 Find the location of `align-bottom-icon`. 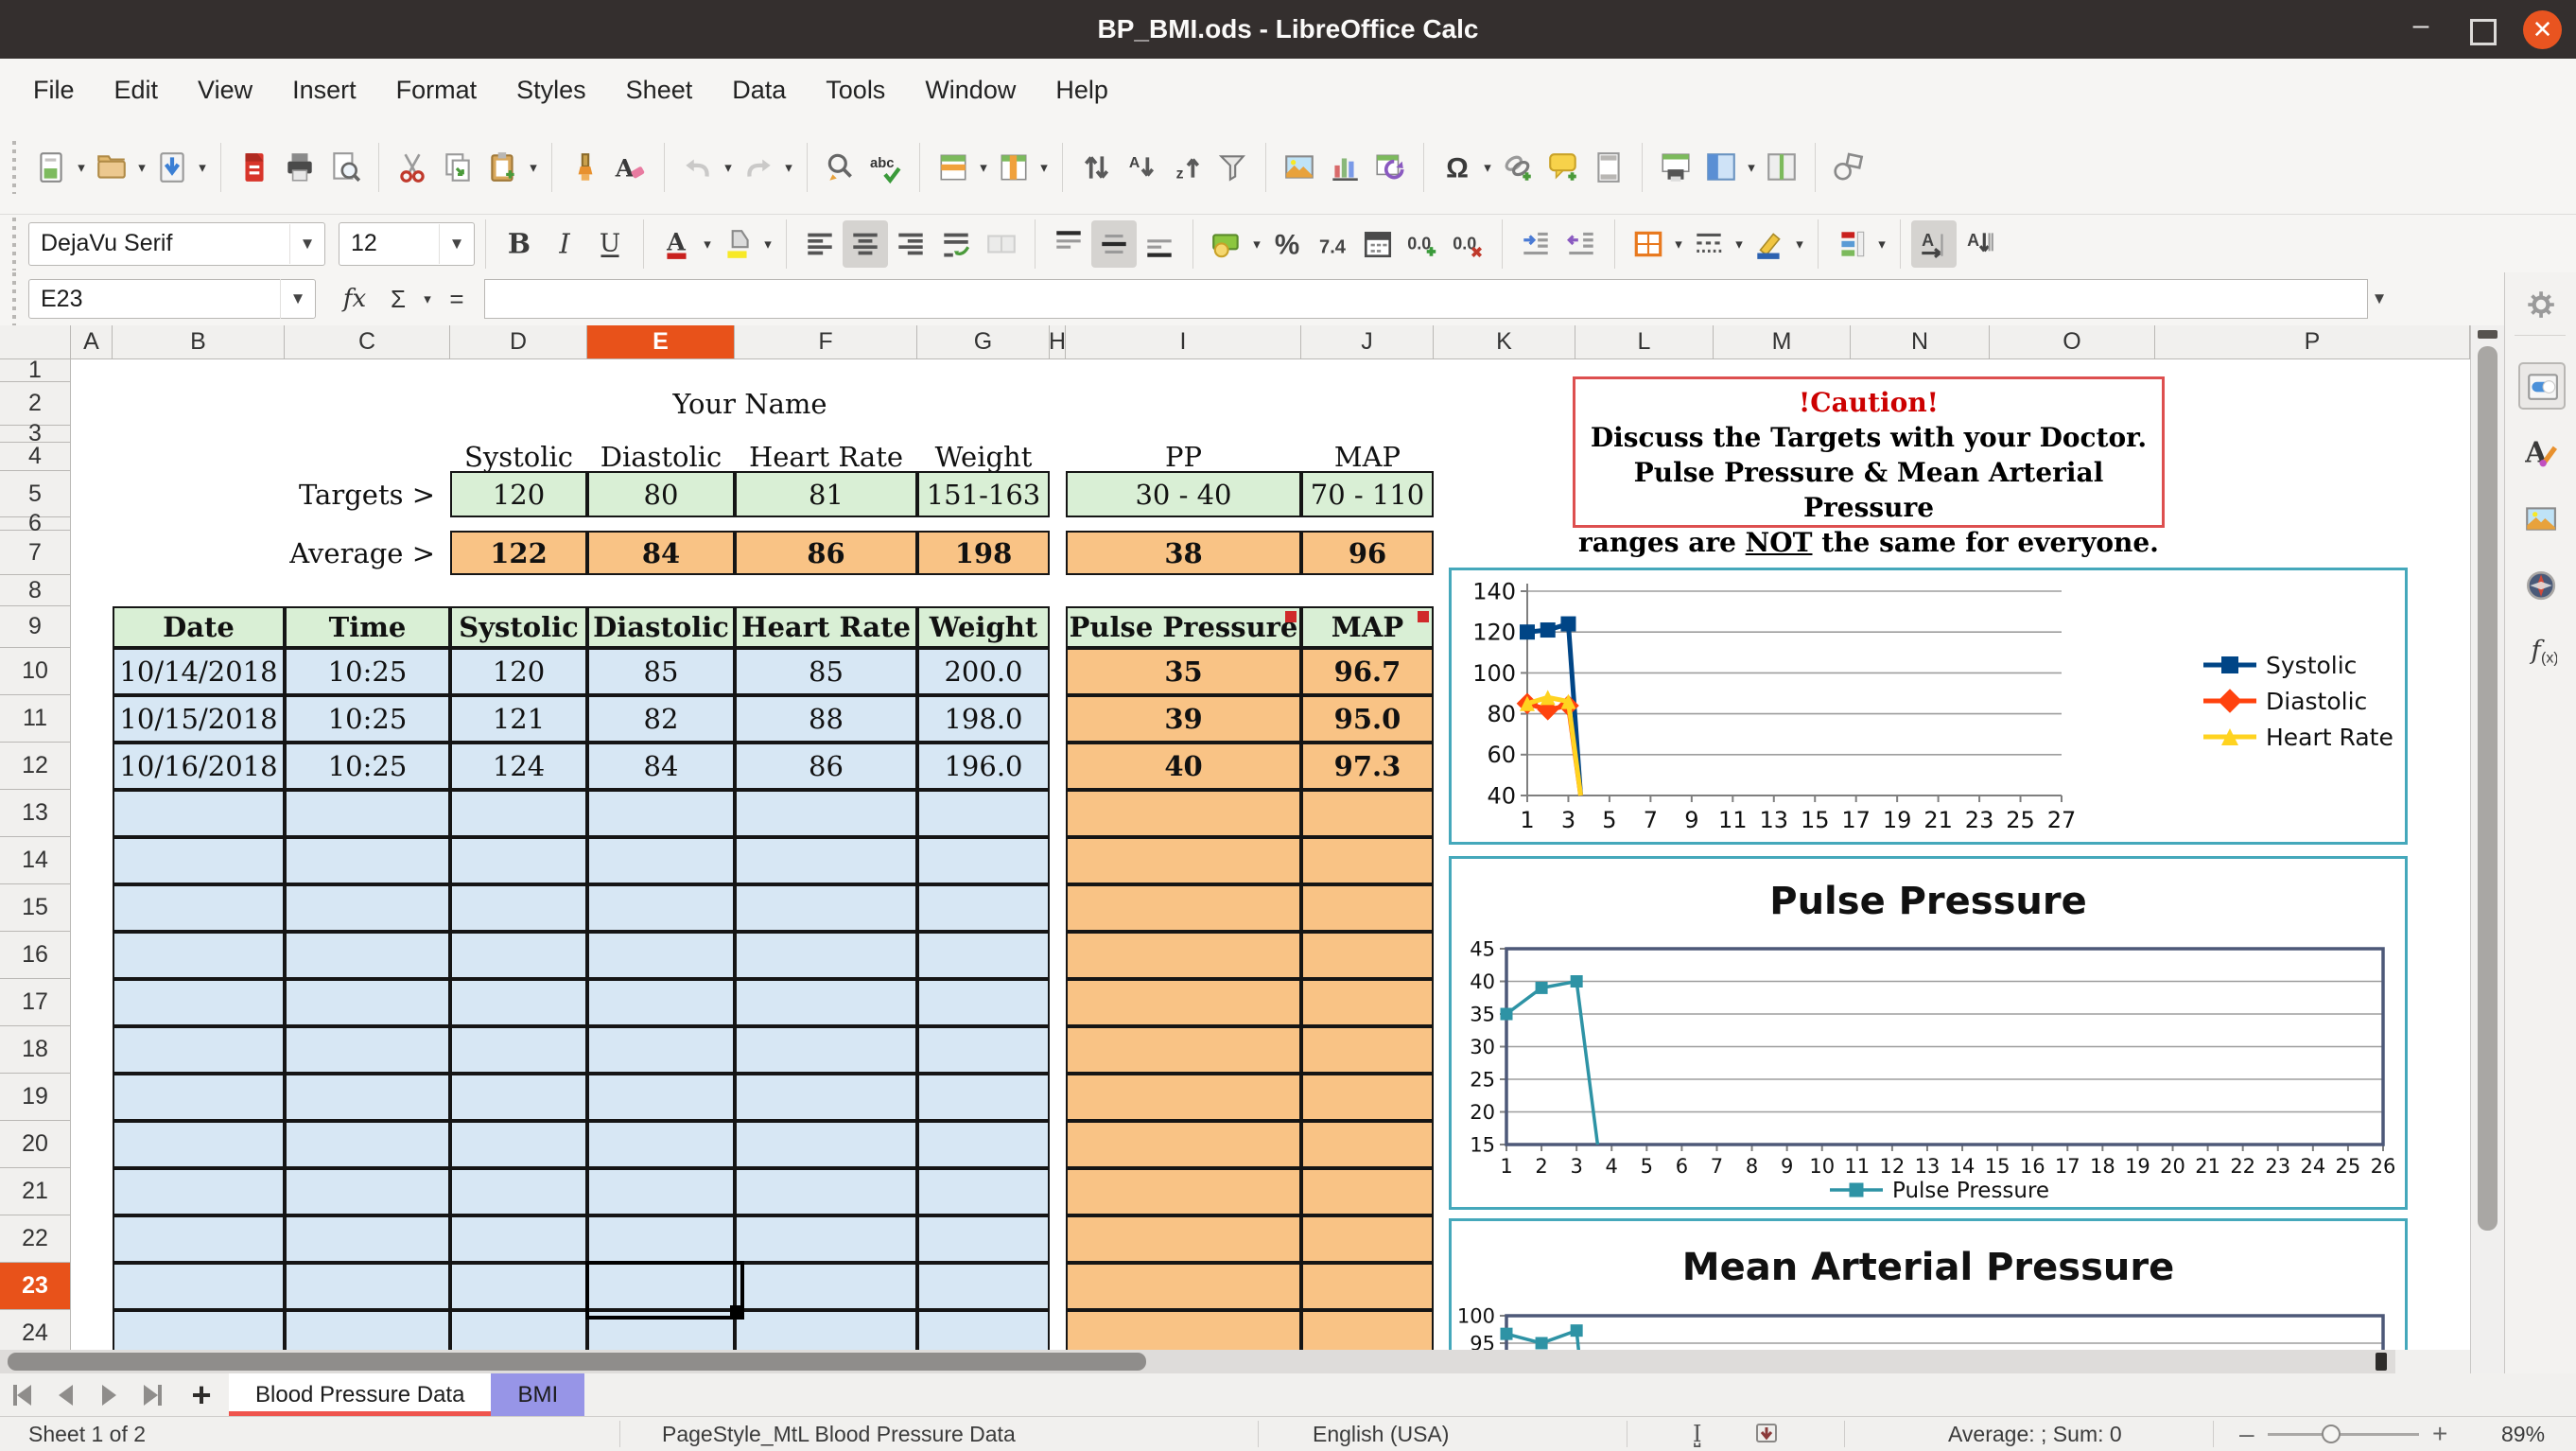

align-bottom-icon is located at coordinates (1159, 244).